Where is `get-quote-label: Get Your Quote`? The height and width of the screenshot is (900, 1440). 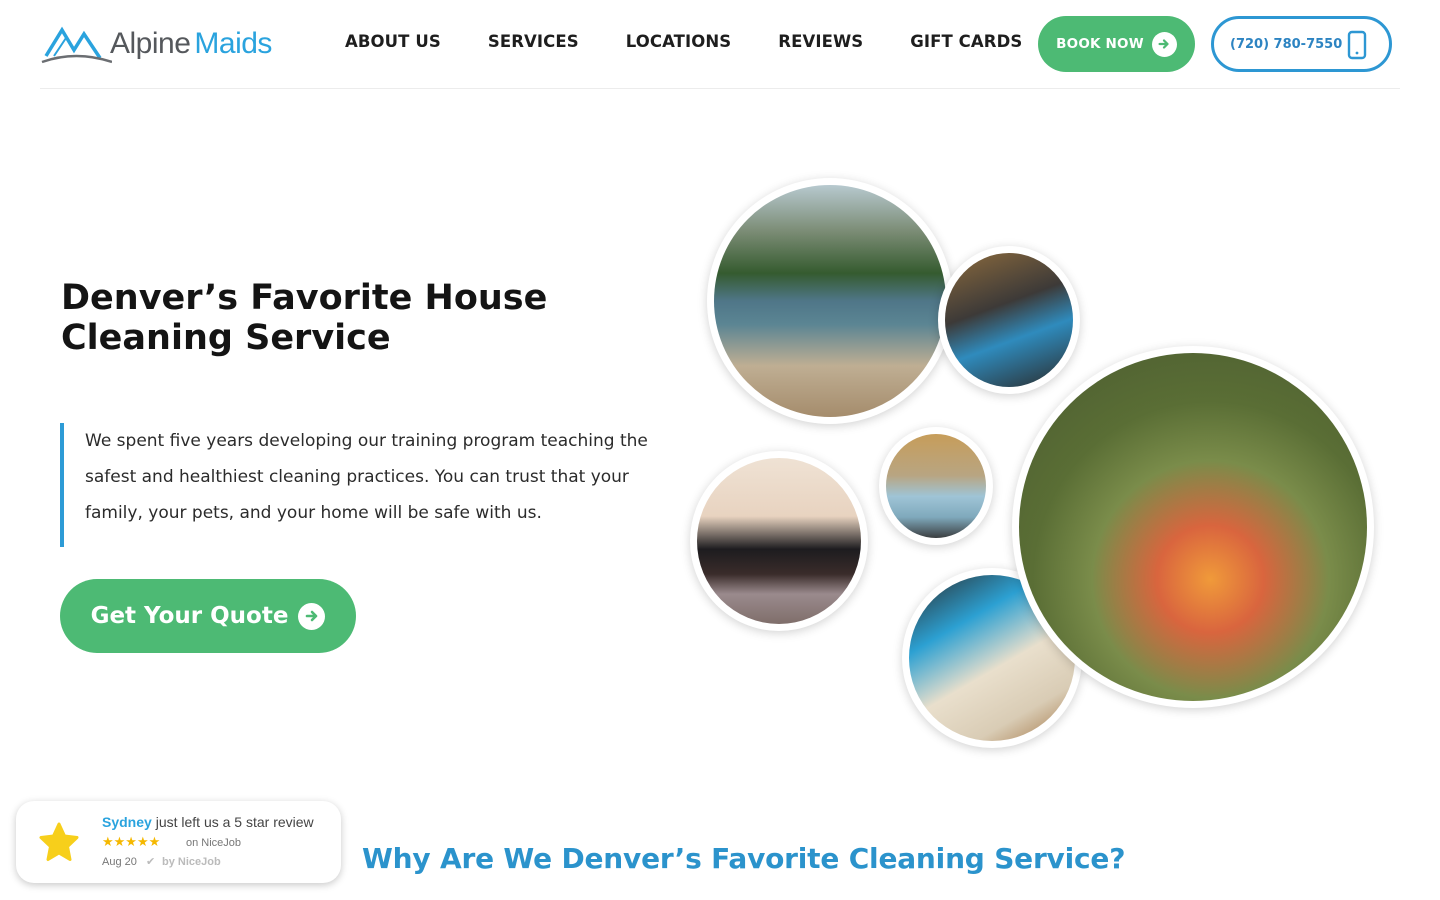
get-quote-label: Get Your Quote is located at coordinates (189, 616).